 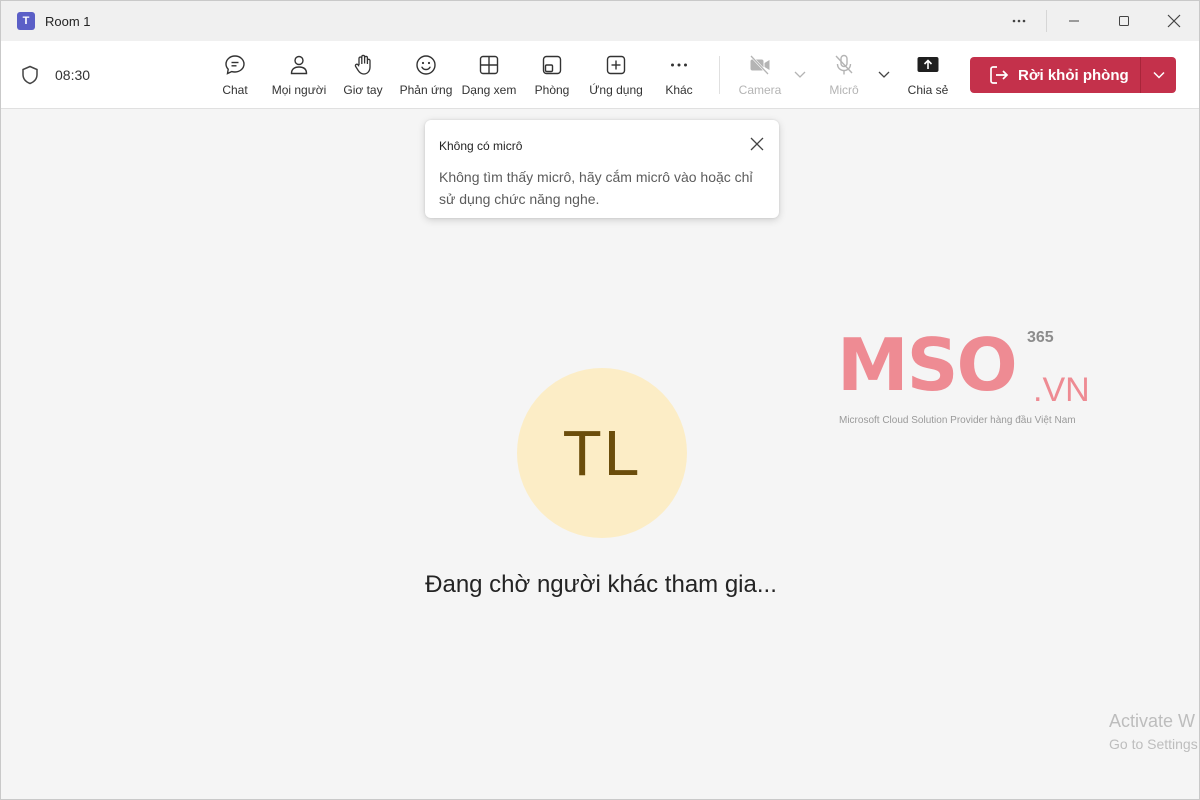 I want to click on raise-hand-icon, so click(x=362, y=64).